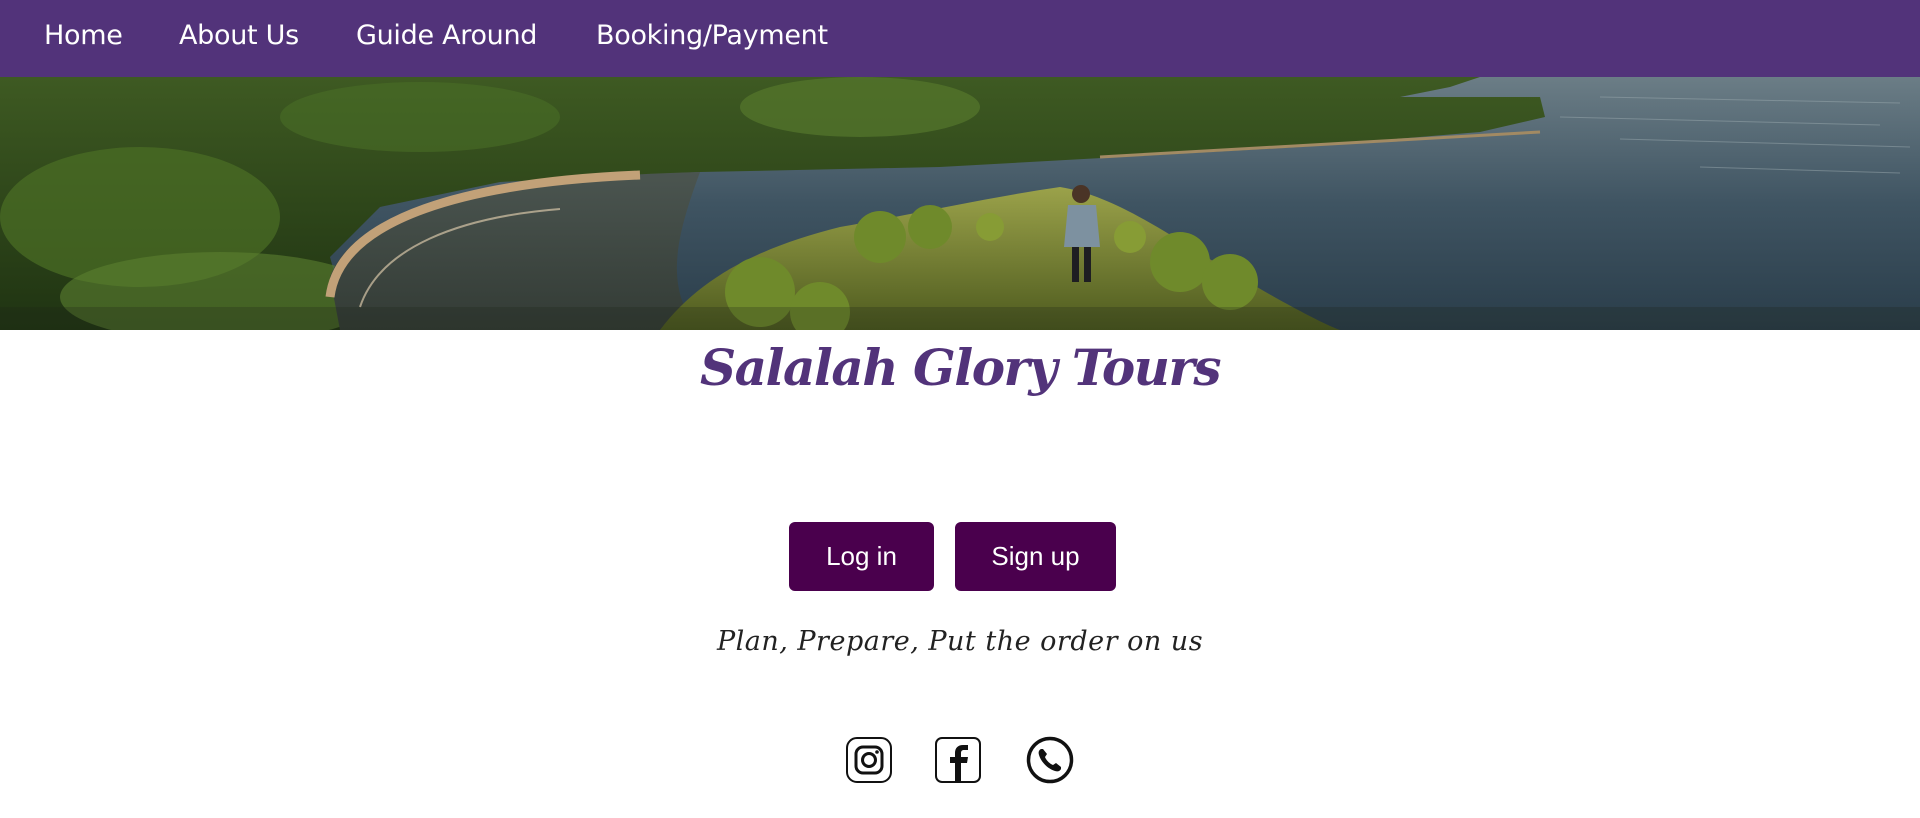  I want to click on brand-title: Salalah Glory Tours, so click(960, 367).